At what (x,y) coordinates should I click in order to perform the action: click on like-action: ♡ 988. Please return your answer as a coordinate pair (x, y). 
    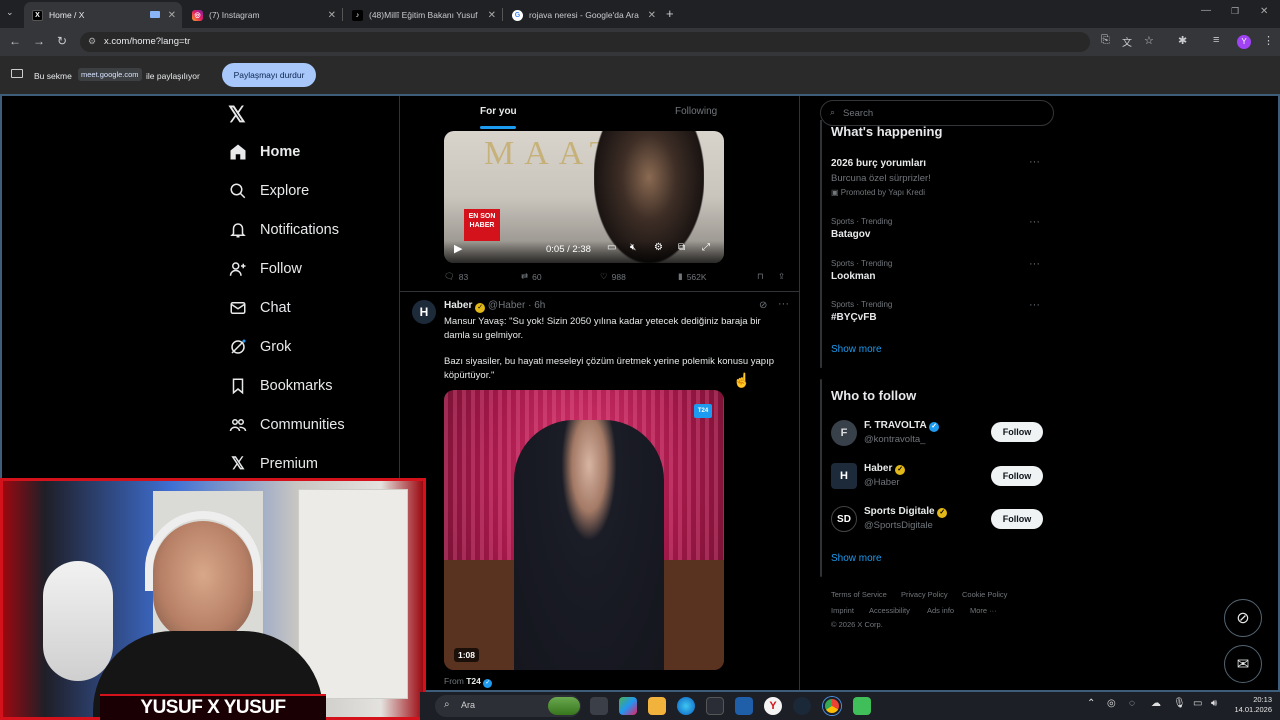
    Looking at the image, I should click on (613, 276).